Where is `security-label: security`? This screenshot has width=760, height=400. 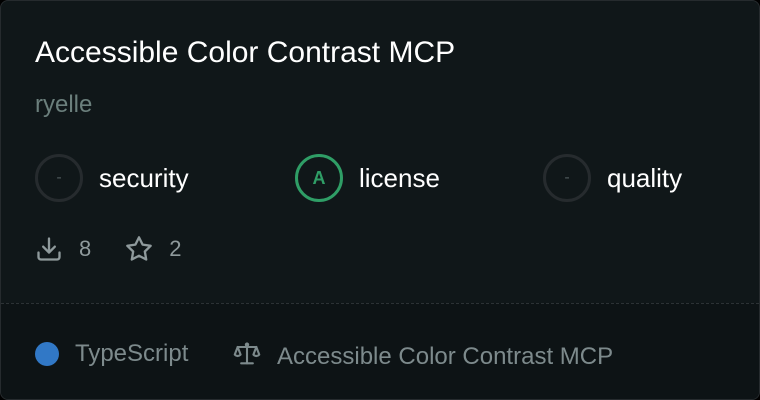 security-label: security is located at coordinates (144, 178).